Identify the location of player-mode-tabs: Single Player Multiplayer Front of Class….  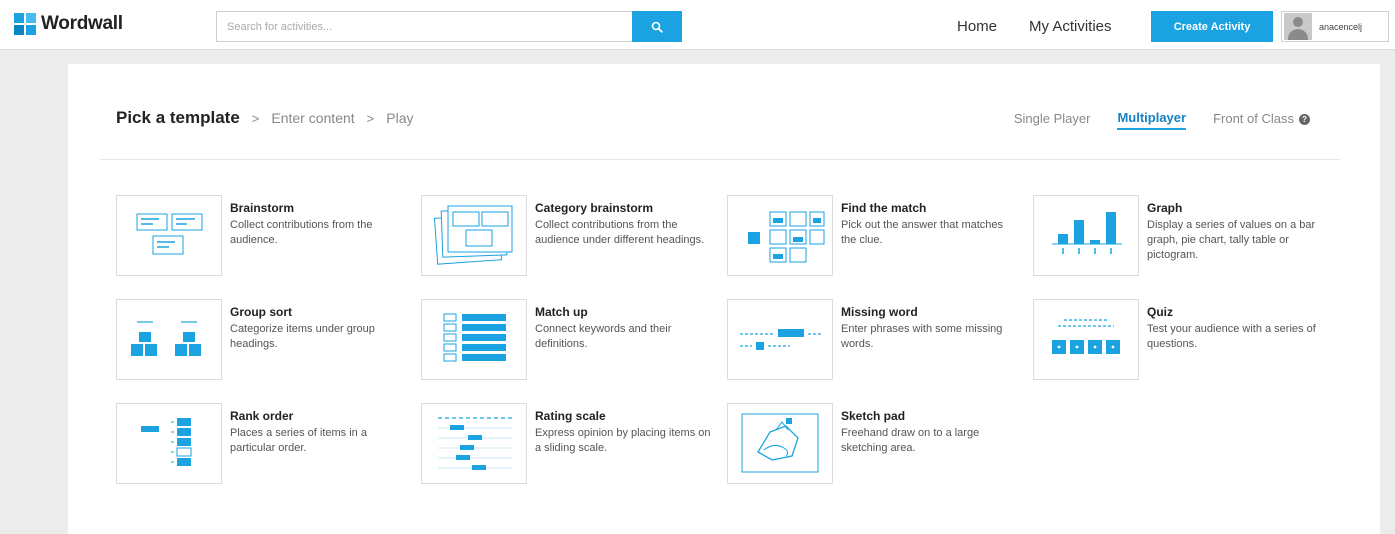
(1148, 120).